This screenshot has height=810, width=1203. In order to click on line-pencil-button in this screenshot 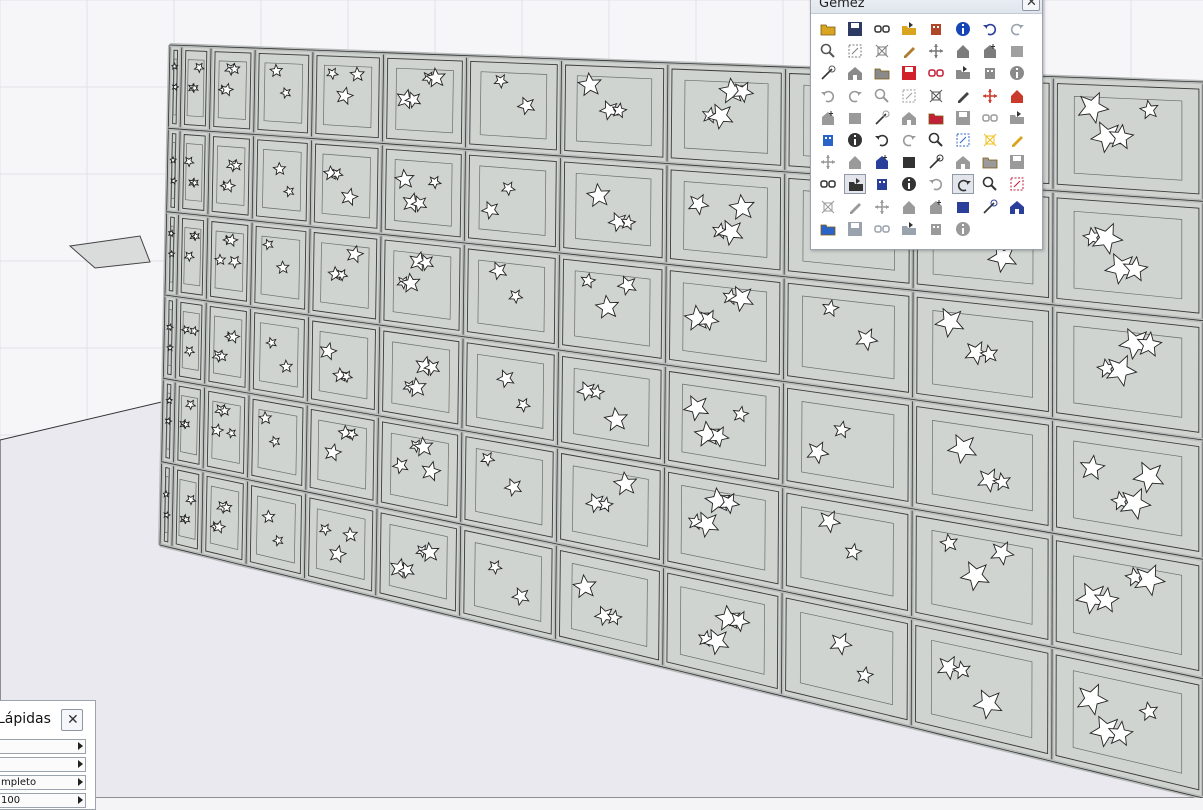, I will do `click(963, 162)`.